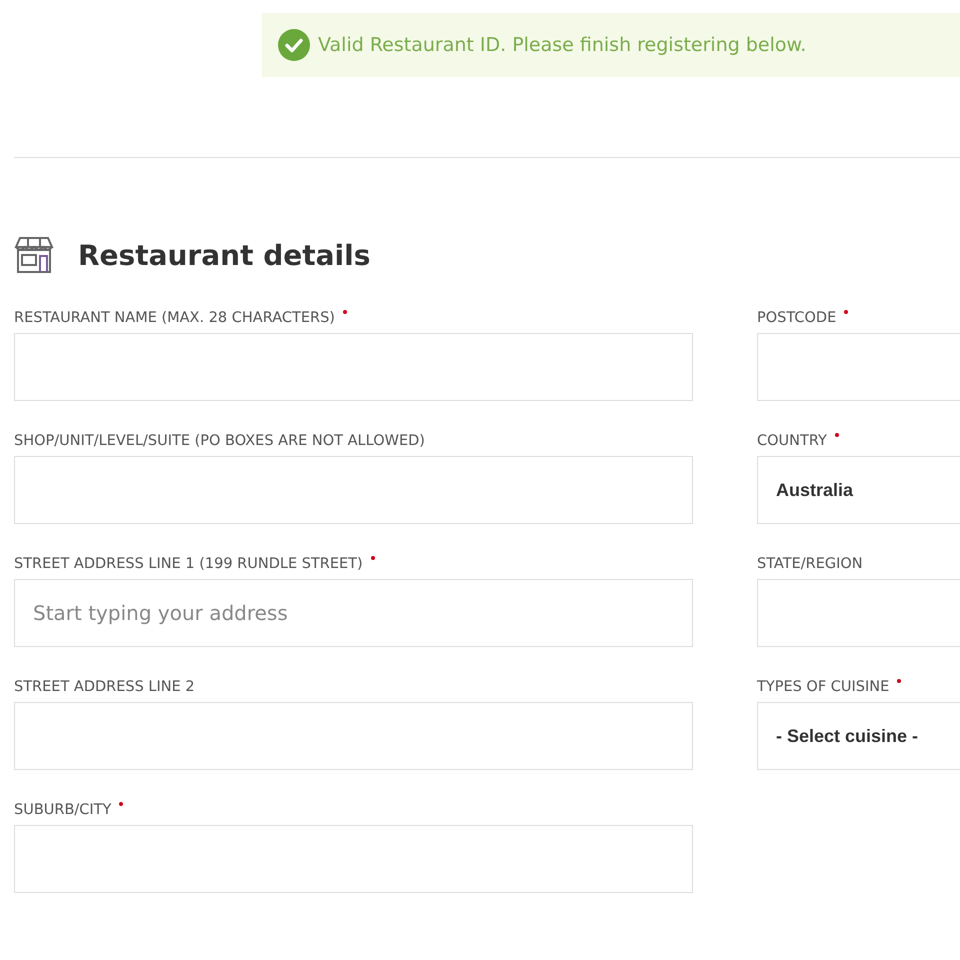 Image resolution: width=960 pixels, height=960 pixels. Describe the element at coordinates (224, 255) in the screenshot. I see `section-title: Restaurant details` at that location.